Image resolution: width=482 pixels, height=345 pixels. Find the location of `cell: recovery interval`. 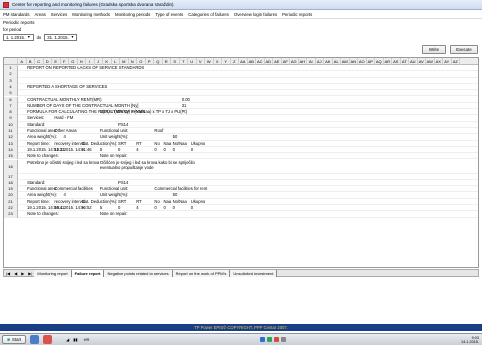

cell: recovery interval is located at coordinates (69, 144).